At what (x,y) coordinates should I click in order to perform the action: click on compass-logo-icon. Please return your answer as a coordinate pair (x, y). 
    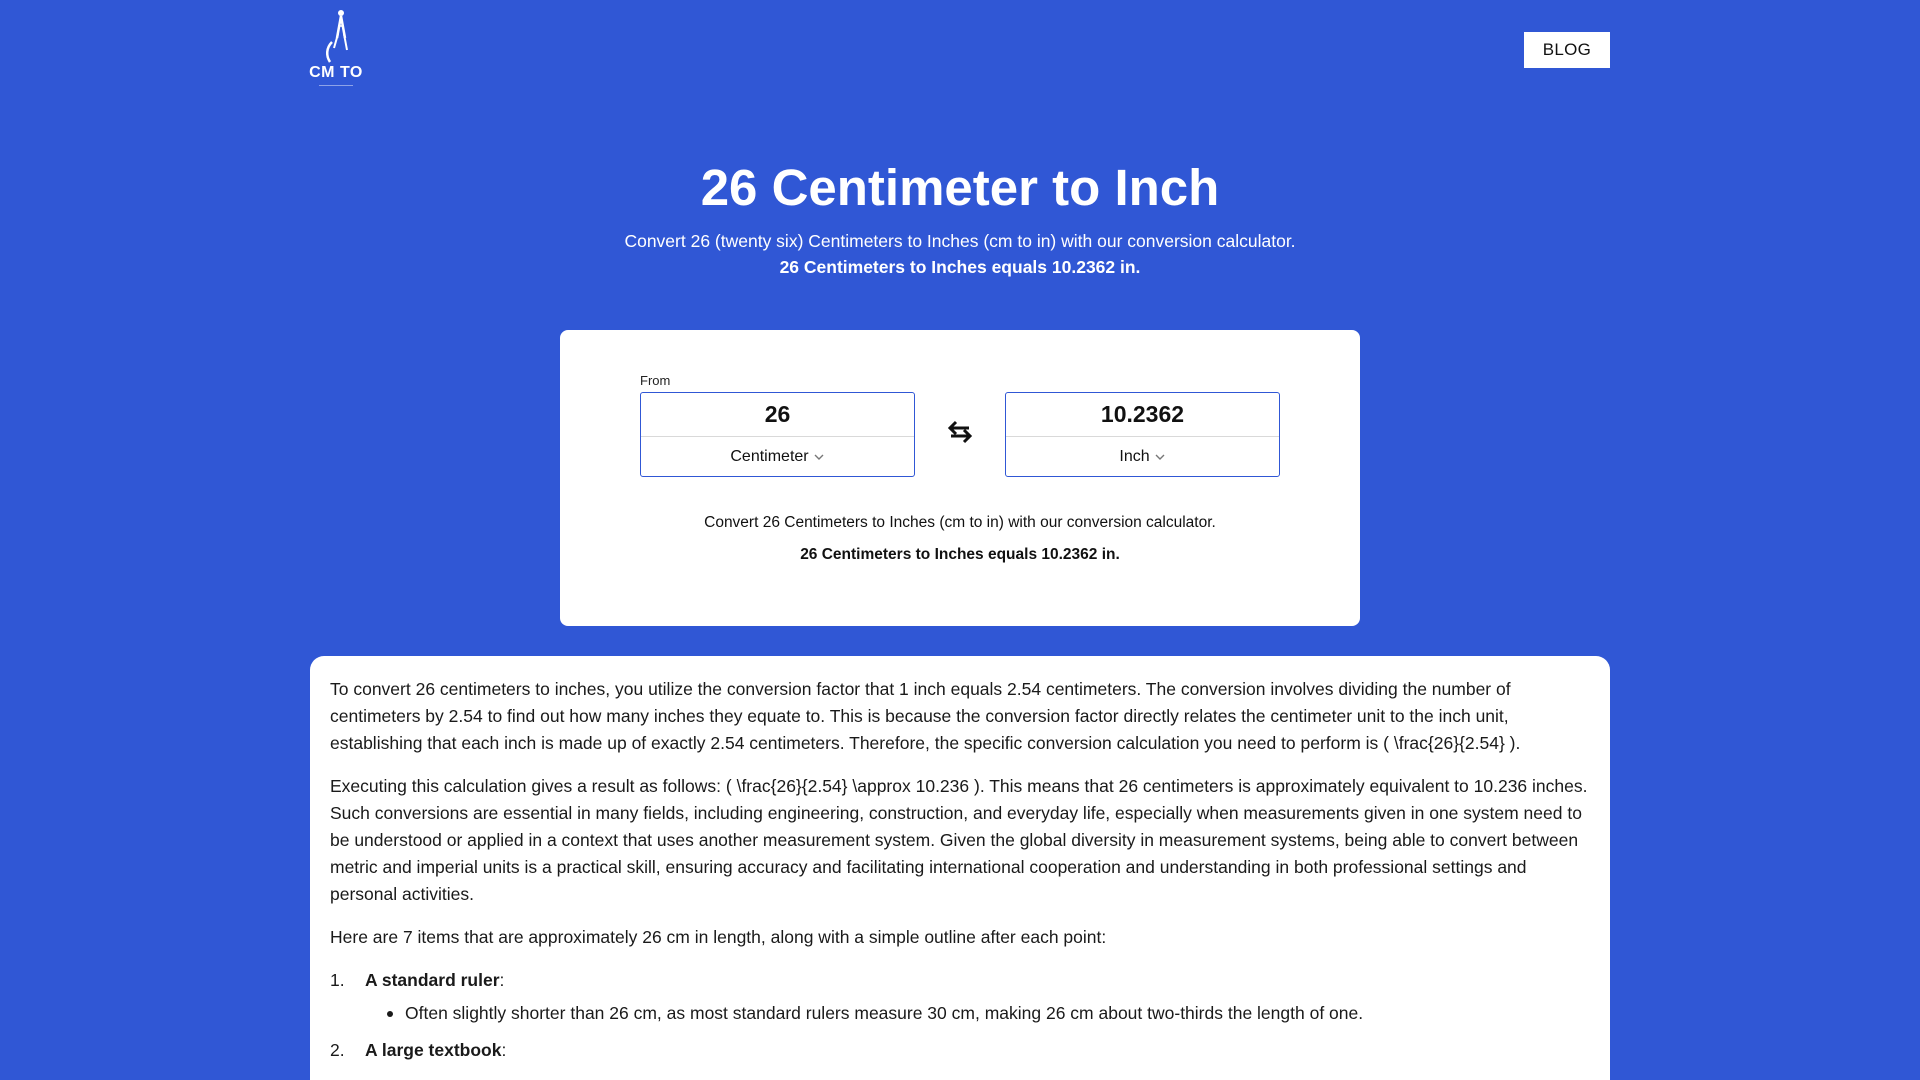
    Looking at the image, I should click on (337, 36).